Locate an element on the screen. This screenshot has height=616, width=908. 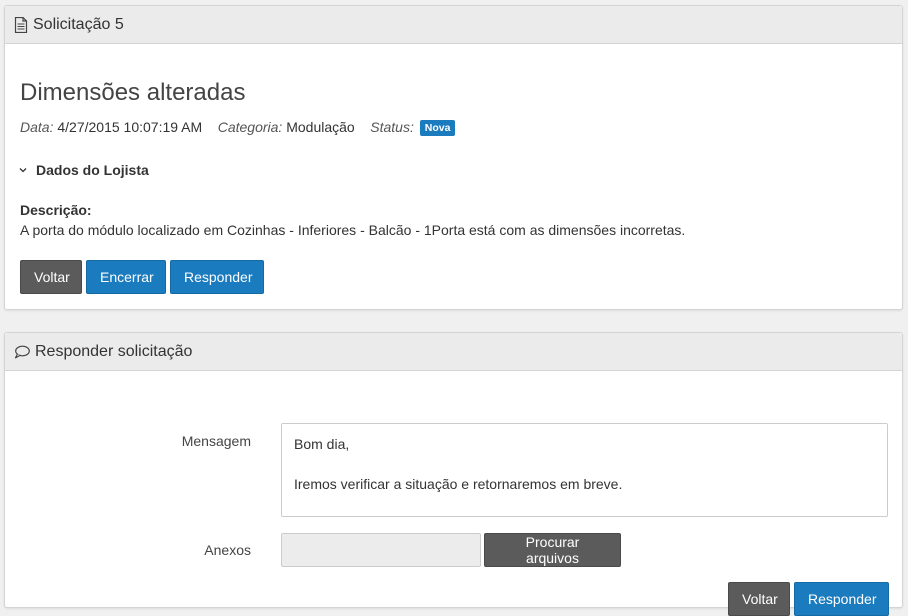
dealer-data-toggle: Dados do Lojista is located at coordinates (84, 170).